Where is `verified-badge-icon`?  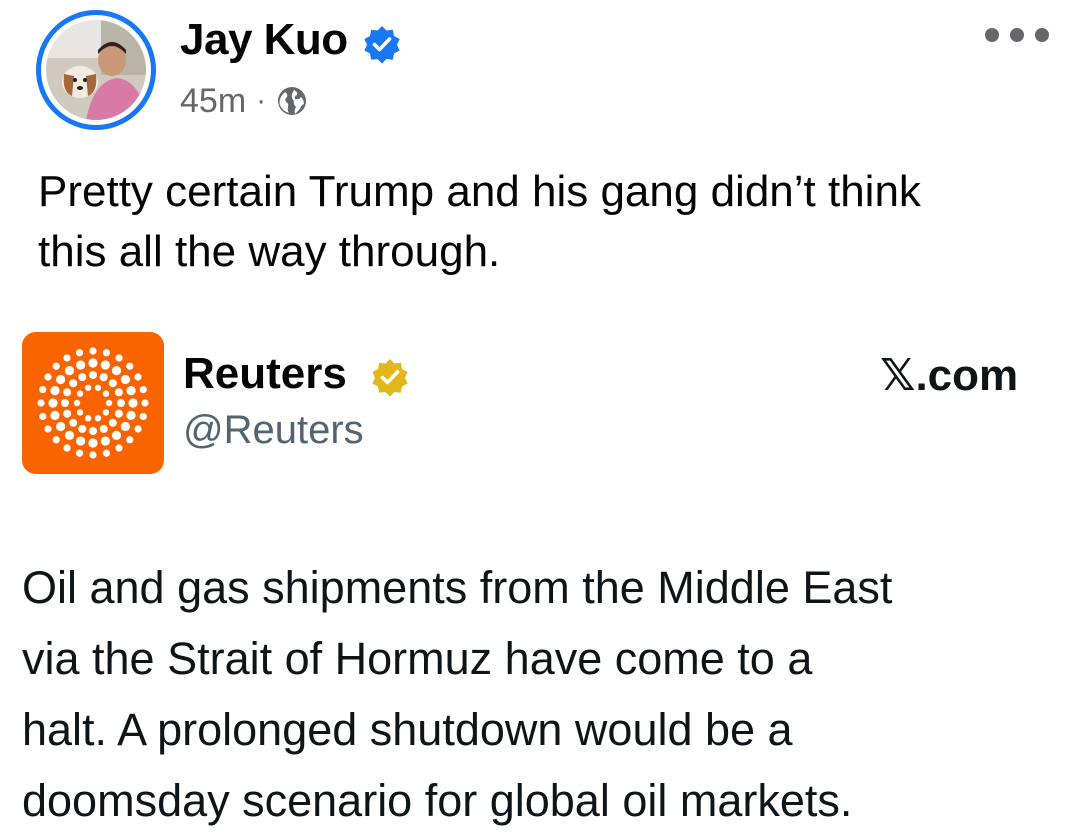
verified-badge-icon is located at coordinates (382, 45).